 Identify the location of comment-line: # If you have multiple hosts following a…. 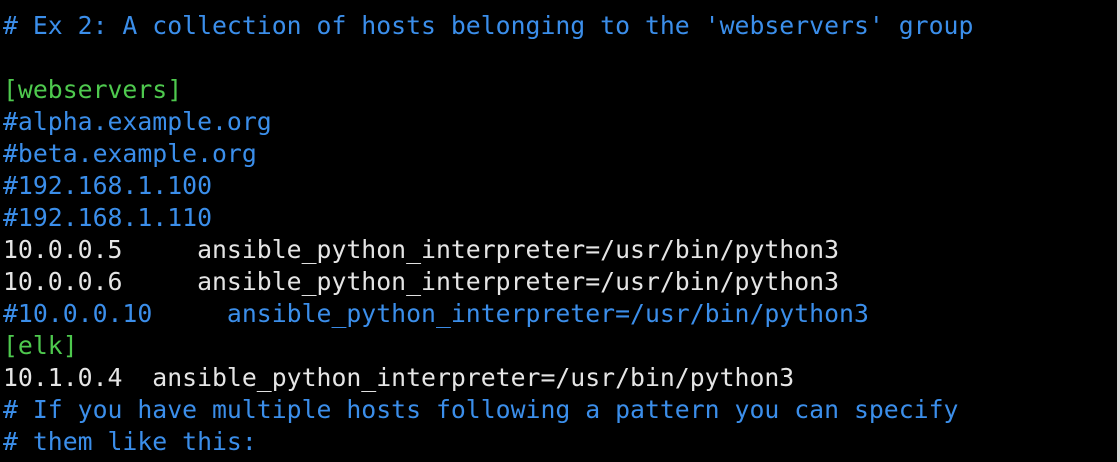
(481, 409).